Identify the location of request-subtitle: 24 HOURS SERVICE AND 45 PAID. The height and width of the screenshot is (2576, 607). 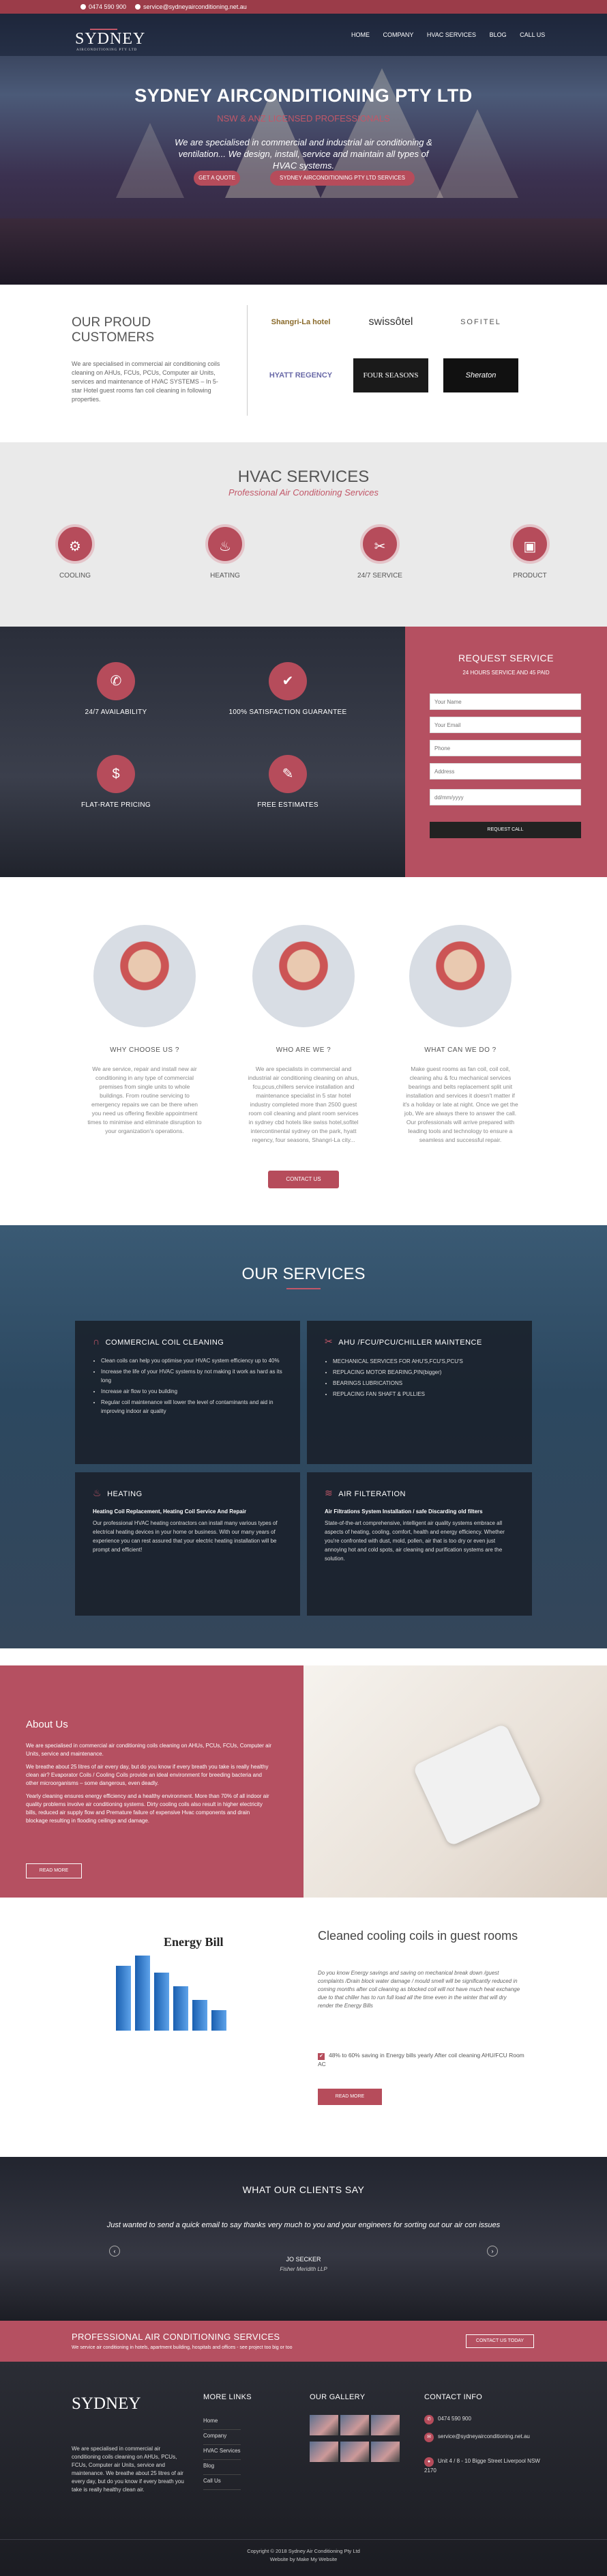
(506, 673).